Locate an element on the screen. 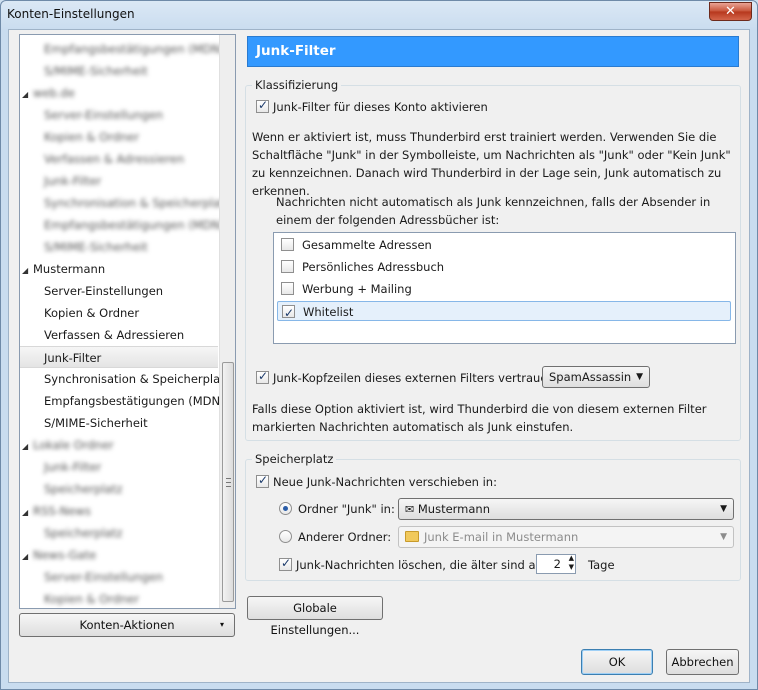 This screenshot has width=758, height=690. junk-folder-label: Ordner "Junk" in: is located at coordinates (346, 509).